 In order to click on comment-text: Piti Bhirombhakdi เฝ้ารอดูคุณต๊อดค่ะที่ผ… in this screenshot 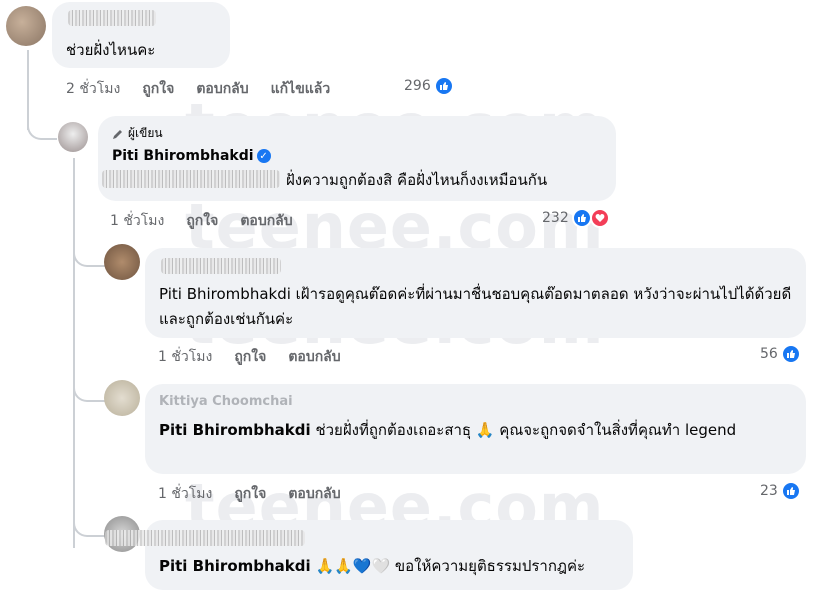, I will do `click(477, 307)`.